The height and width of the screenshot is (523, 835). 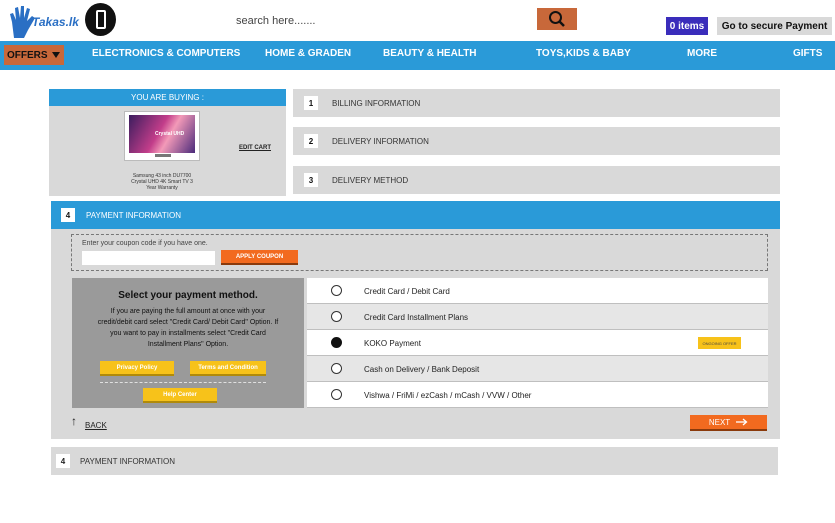 I want to click on mobile-phone-icon, so click(x=100, y=19).